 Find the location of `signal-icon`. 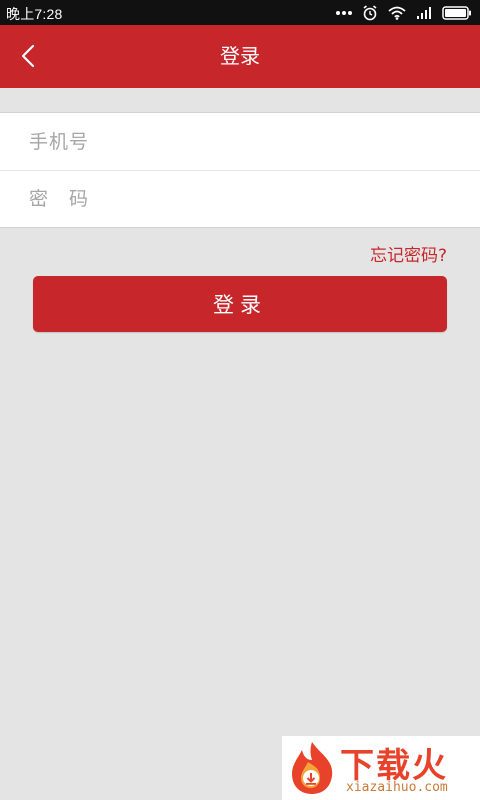

signal-icon is located at coordinates (424, 12).